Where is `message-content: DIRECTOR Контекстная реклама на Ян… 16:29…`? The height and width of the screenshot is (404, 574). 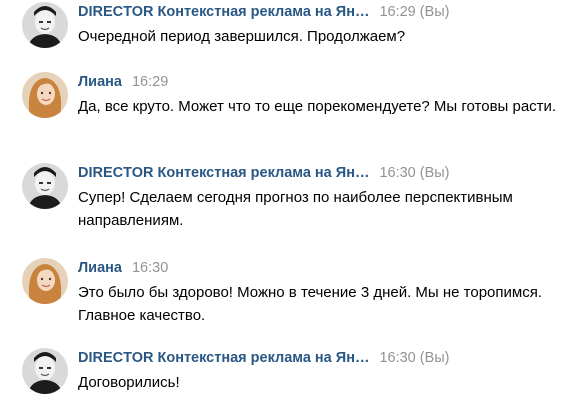
message-content: DIRECTOR Контекстная реклама на Ян… 16:29… is located at coordinates (322, 25).